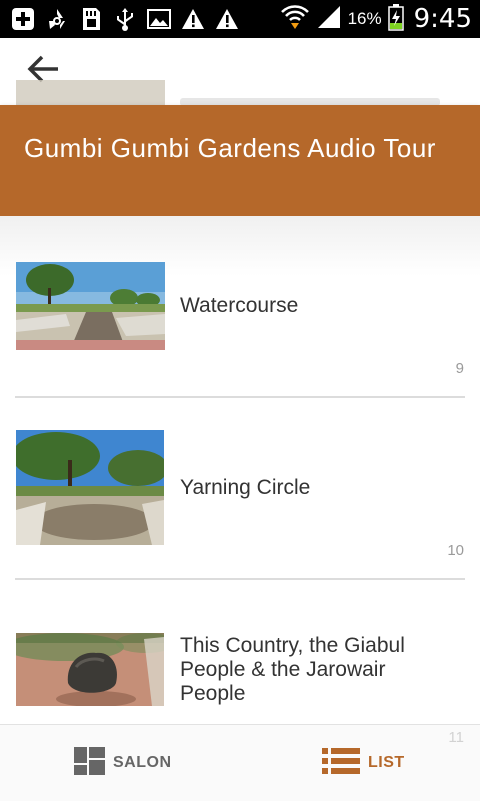  I want to click on status-bar: 16% 9:45, so click(240, 19).